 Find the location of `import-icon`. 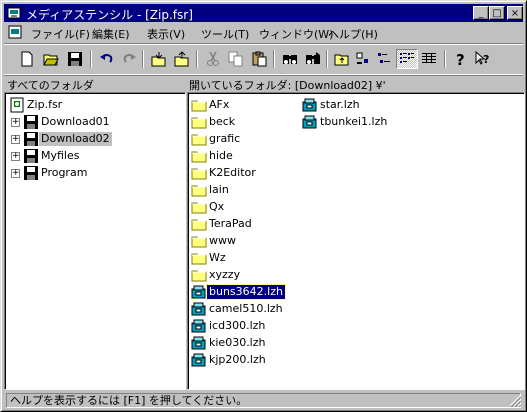

import-icon is located at coordinates (159, 59).